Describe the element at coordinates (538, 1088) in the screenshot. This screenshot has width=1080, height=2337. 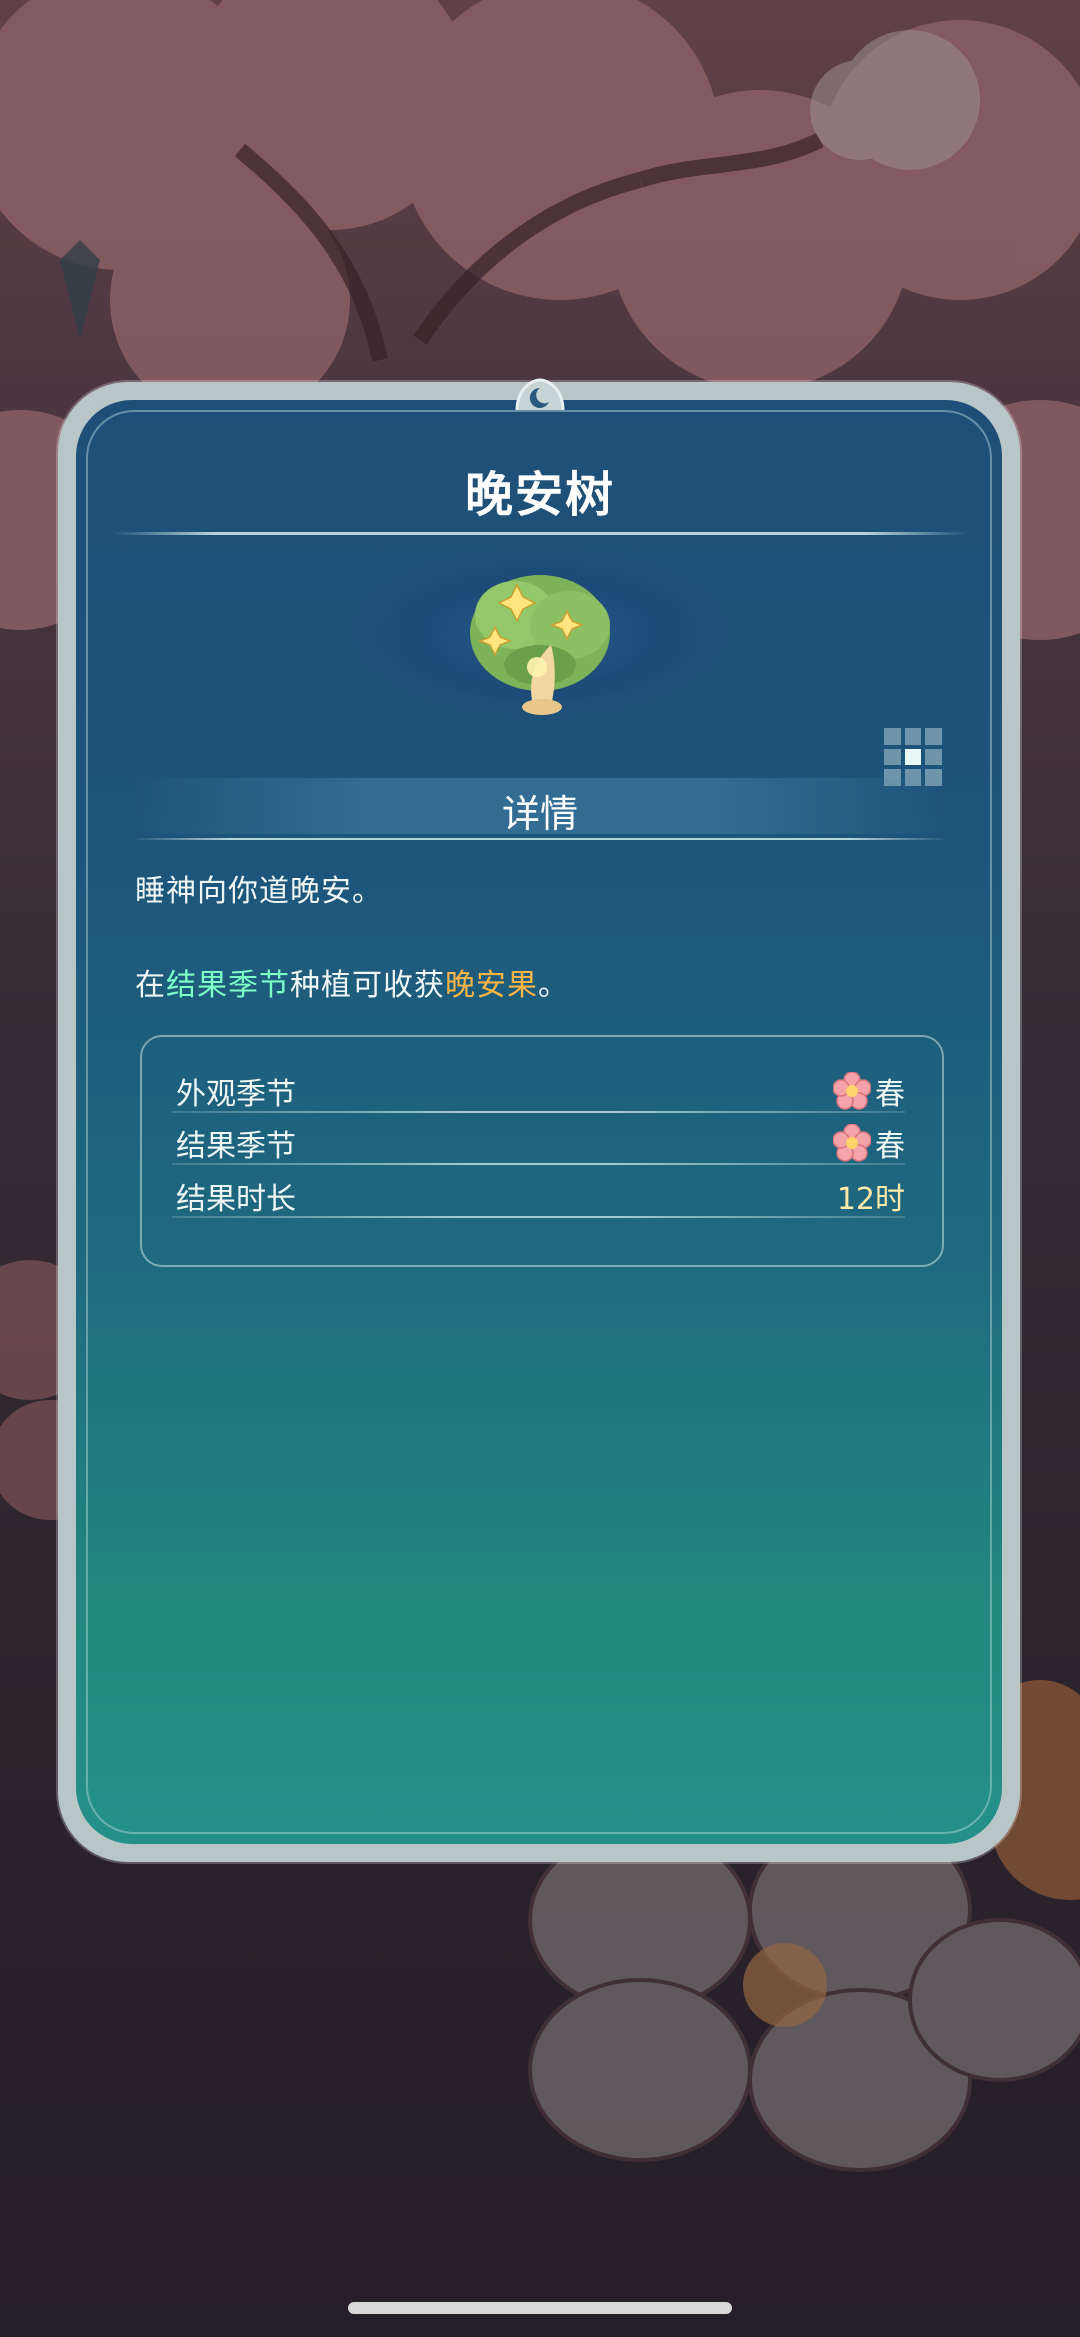
I see `stat-row-appearance-season: 外观季节 春` at that location.